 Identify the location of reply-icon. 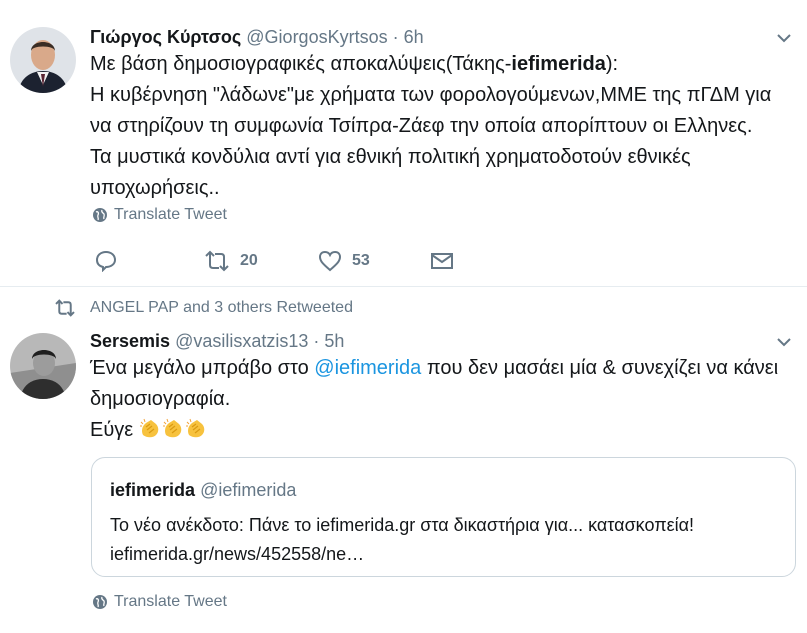
(106, 261).